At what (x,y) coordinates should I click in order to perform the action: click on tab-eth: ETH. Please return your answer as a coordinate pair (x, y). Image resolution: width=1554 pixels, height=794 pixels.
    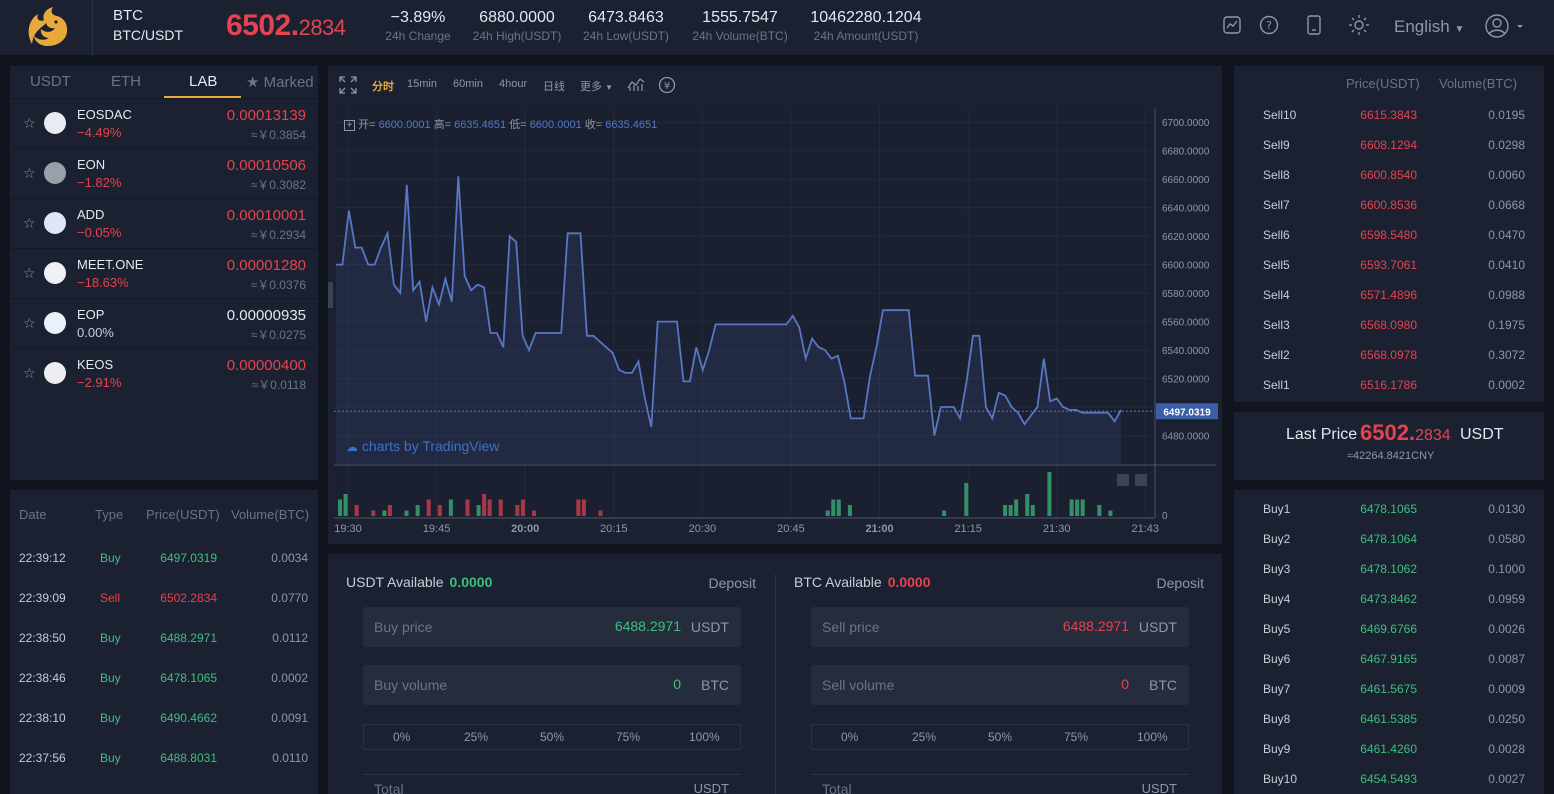
    Looking at the image, I should click on (126, 81).